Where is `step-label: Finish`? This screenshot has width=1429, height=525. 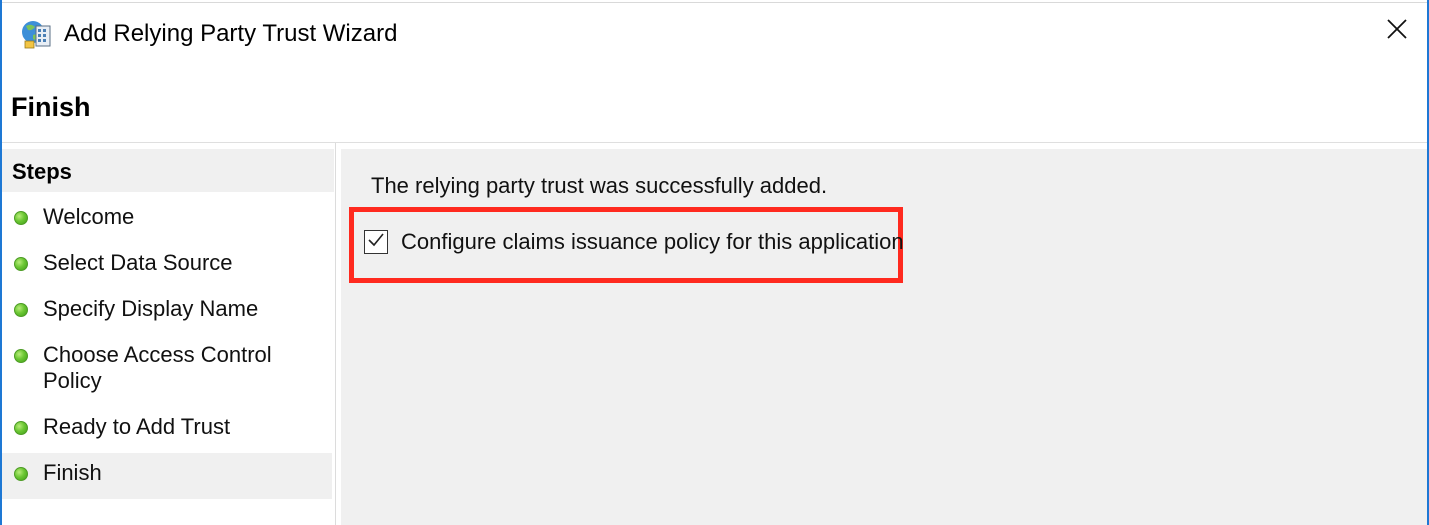
step-label: Finish is located at coordinates (72, 472).